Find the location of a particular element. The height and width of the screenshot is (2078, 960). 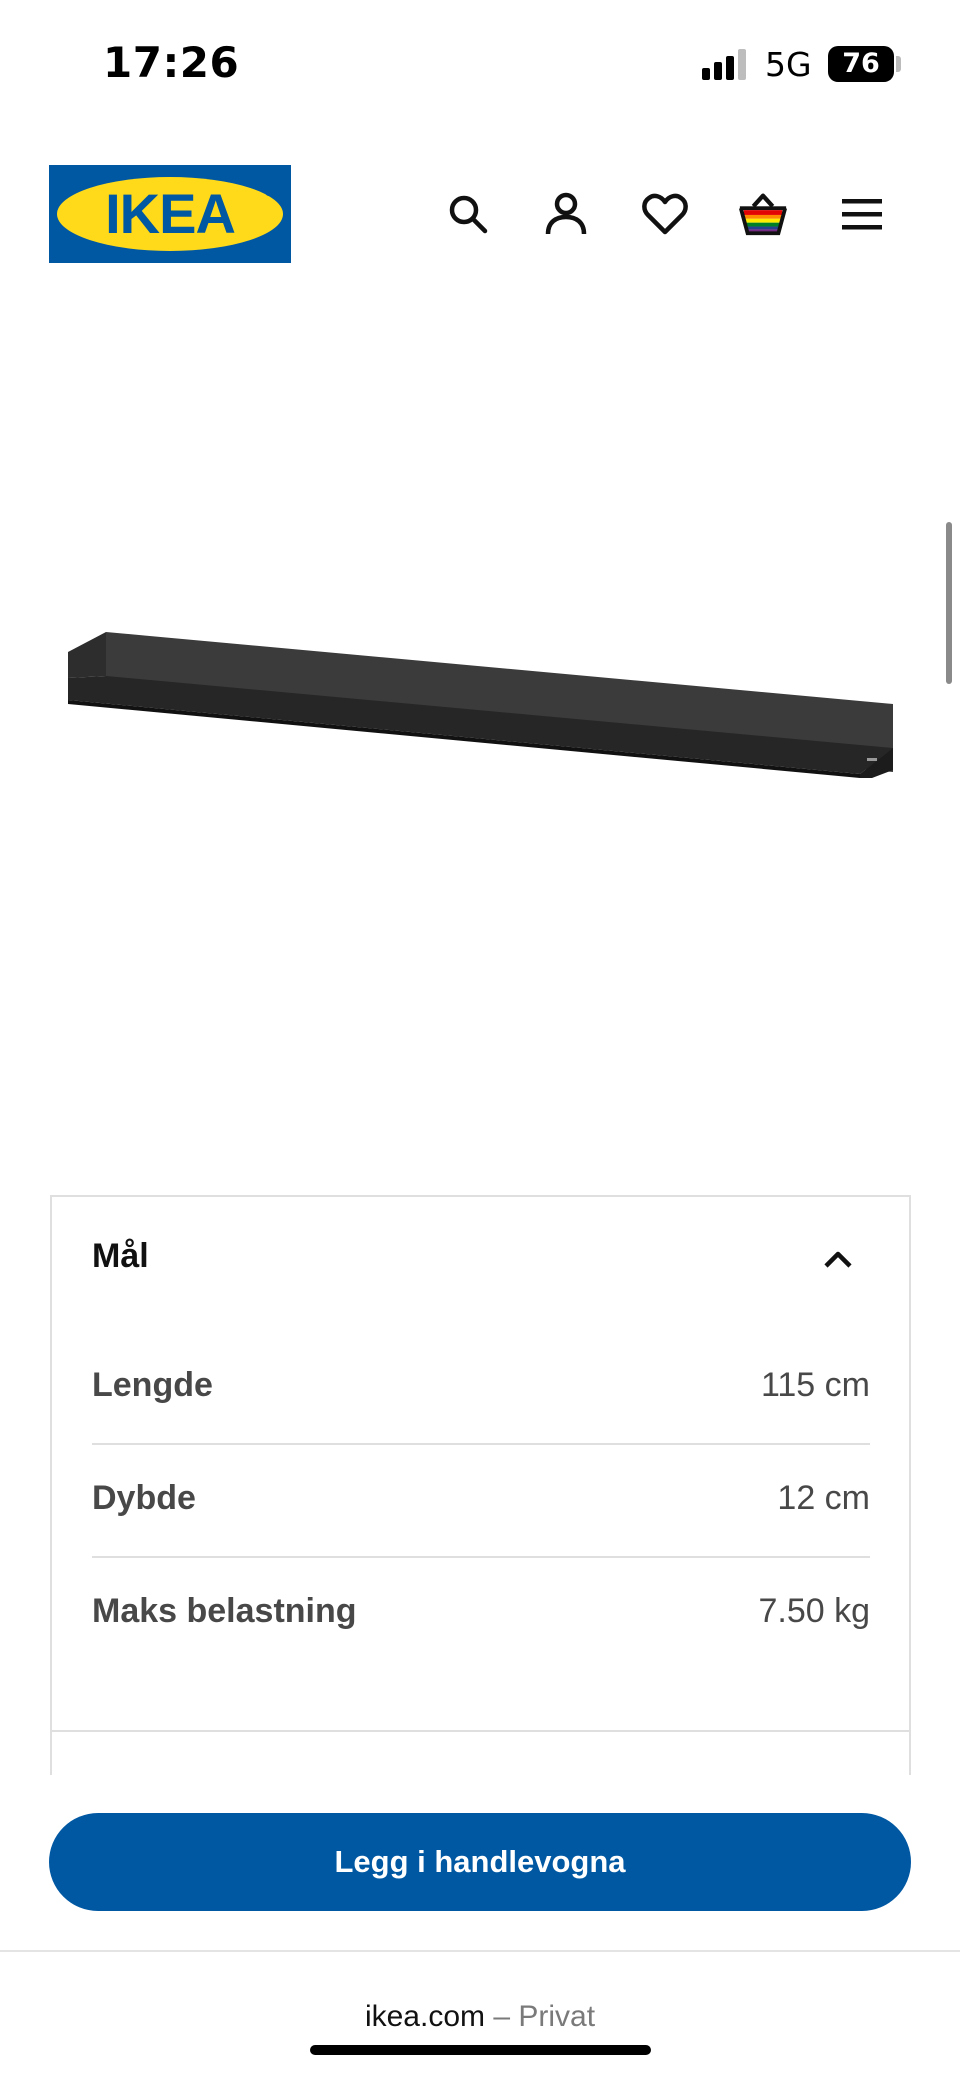

panel-divider is located at coordinates (480, 1731).